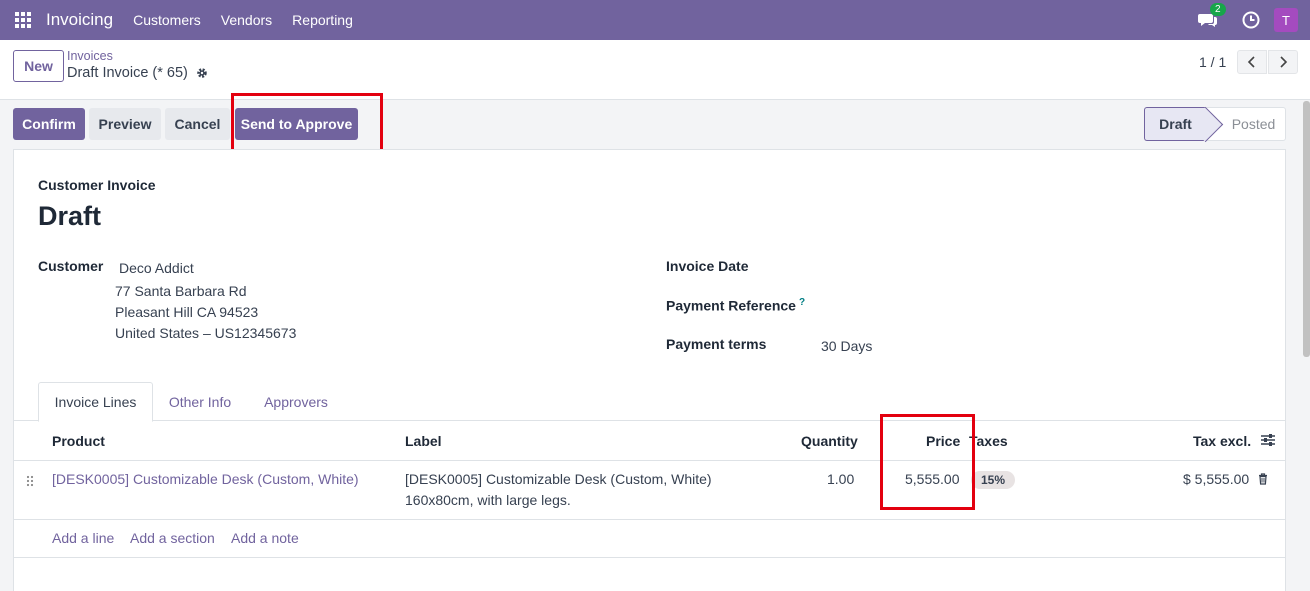  I want to click on status-bar: Draft Posted, so click(1215, 124).